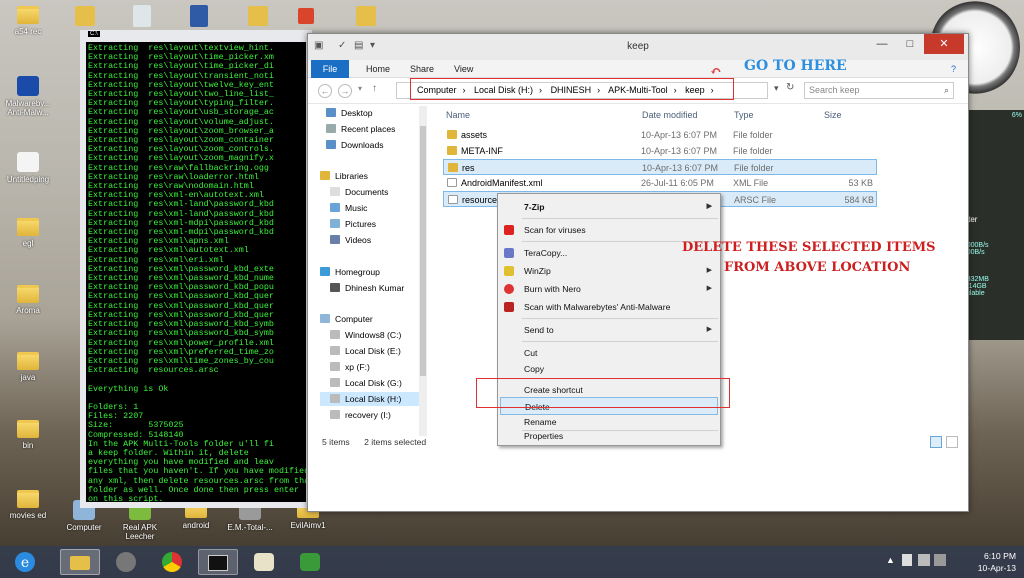 The height and width of the screenshot is (578, 1024). I want to click on recycle-bin-icon, so click(142, 16).